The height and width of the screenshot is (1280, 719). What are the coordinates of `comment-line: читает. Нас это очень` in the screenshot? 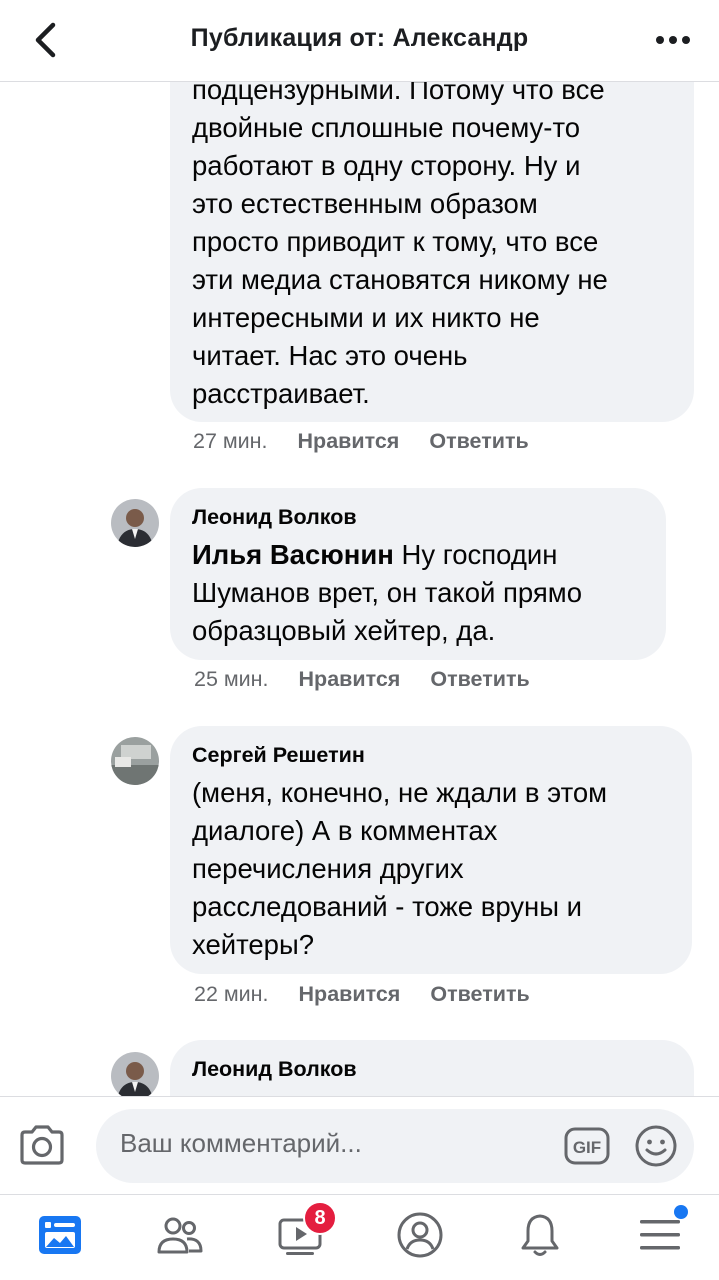 It's located at (330, 355).